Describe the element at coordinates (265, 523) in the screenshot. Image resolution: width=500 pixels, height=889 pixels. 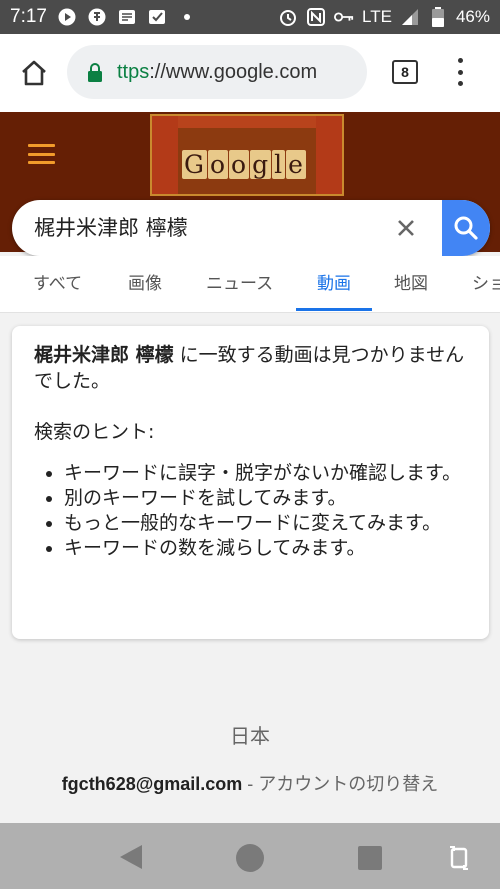
I see `hint-item: もっと一般的なキーワードに変えてみます。` at that location.